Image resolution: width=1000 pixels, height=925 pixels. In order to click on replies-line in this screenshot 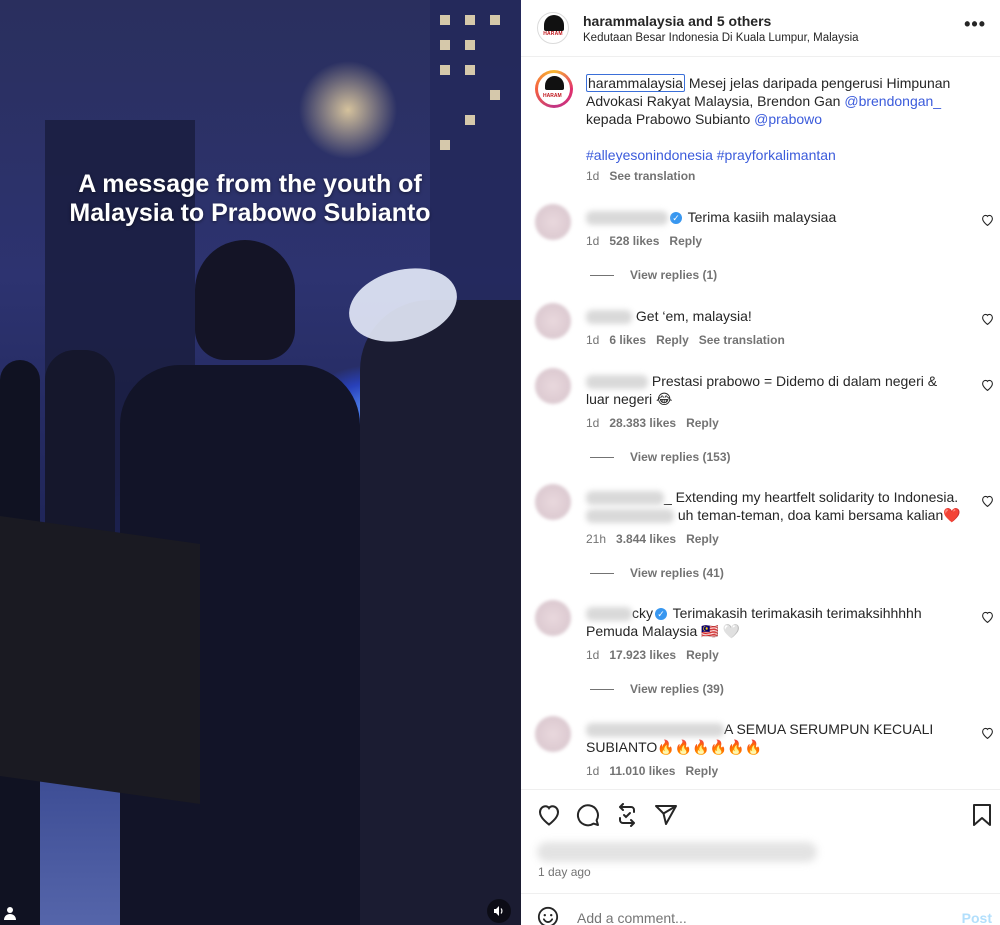, I will do `click(602, 457)`.